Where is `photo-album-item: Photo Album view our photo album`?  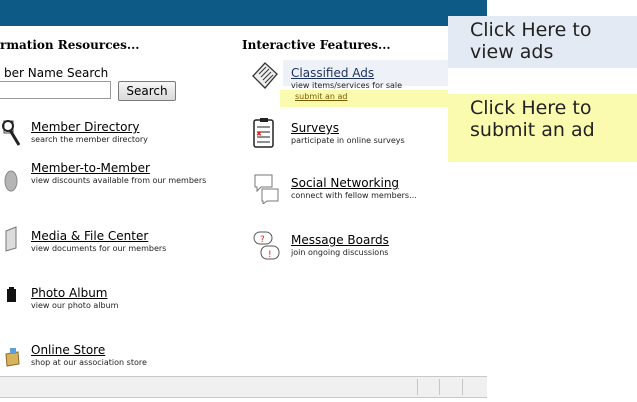
photo-album-item: Photo Album view our photo album is located at coordinates (74, 298).